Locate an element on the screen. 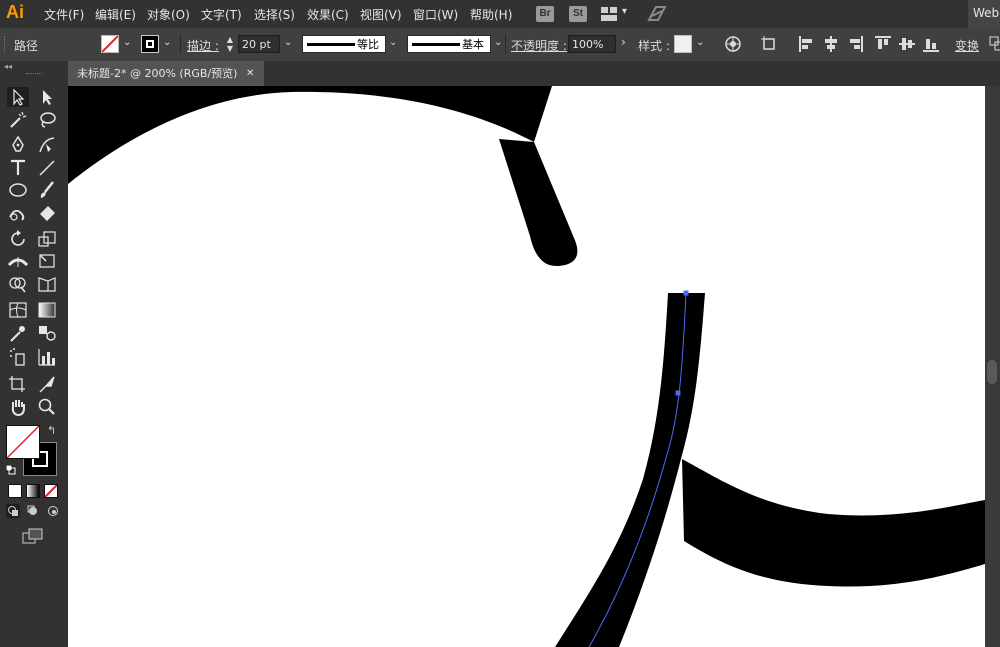  fill-color-swatch is located at coordinates (23, 442).